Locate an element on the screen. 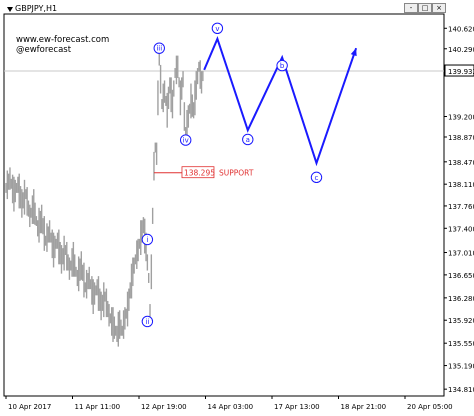 The height and width of the screenshot is (416, 474). y-tick-label: 138.470 is located at coordinates (461, 163).